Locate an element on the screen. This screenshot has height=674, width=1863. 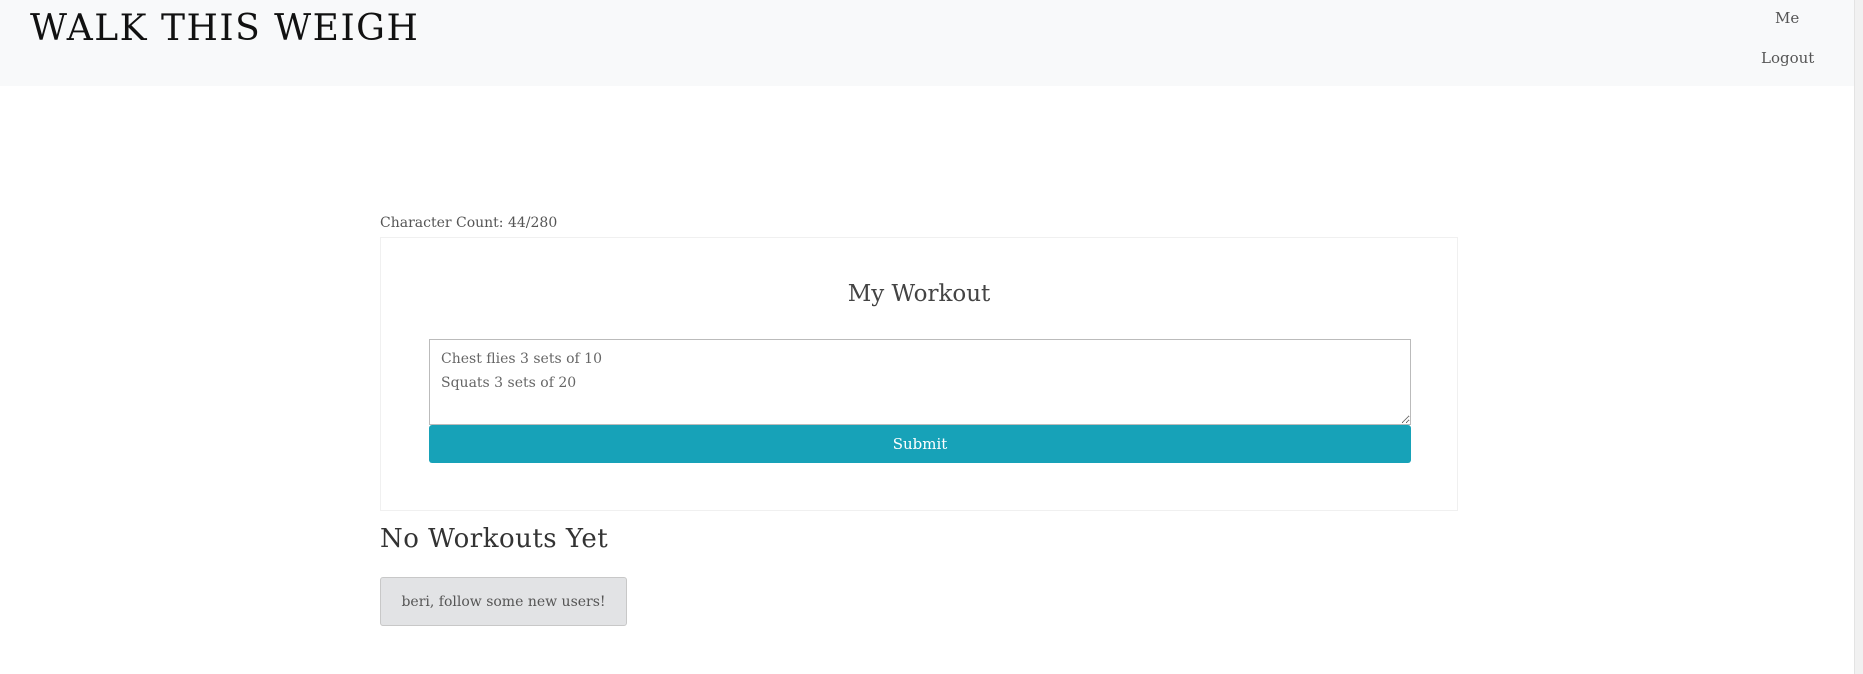
page-scrollbar is located at coordinates (1858, 337).